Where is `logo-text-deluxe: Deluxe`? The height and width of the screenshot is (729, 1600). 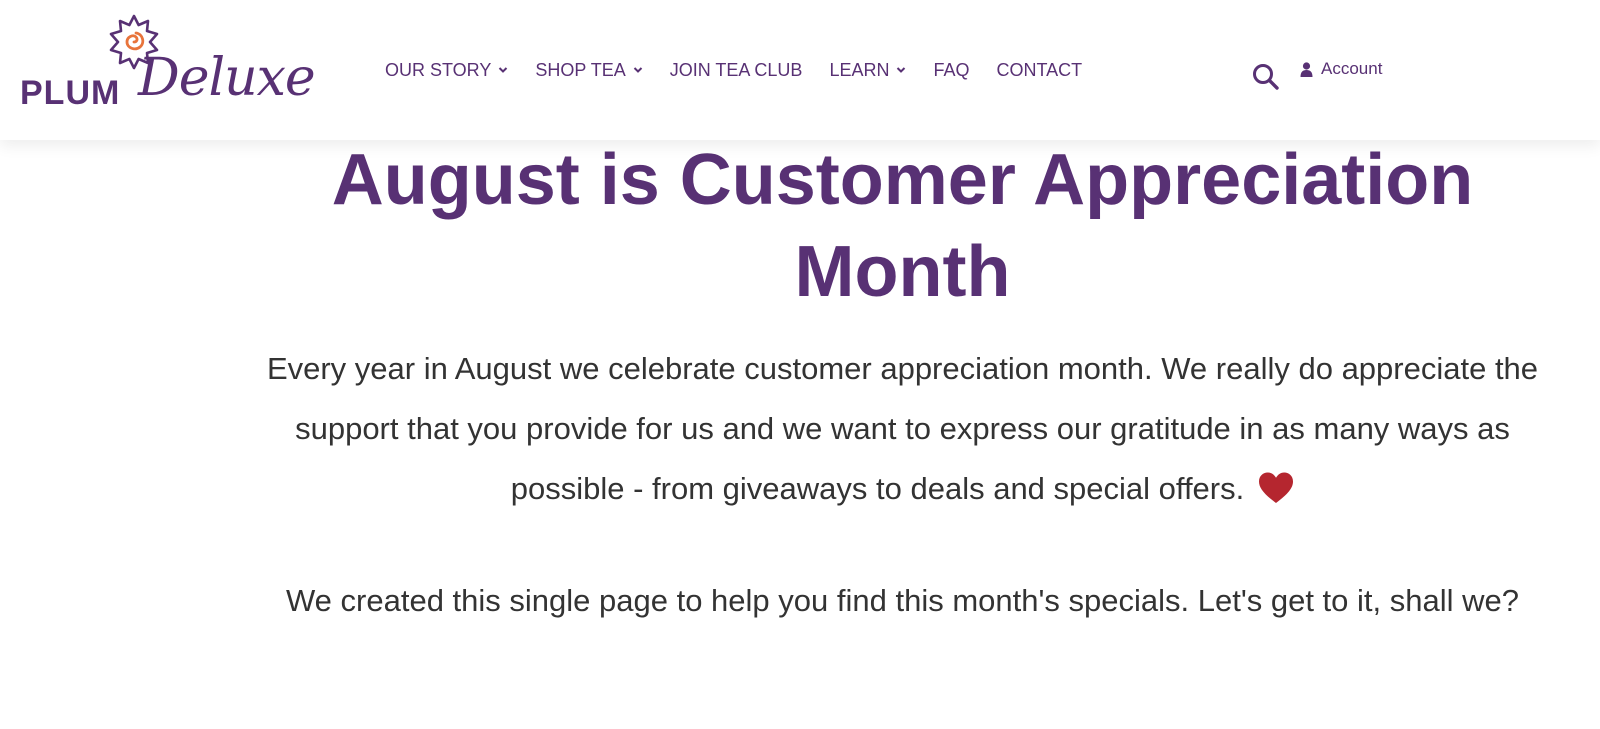 logo-text-deluxe: Deluxe is located at coordinates (227, 78).